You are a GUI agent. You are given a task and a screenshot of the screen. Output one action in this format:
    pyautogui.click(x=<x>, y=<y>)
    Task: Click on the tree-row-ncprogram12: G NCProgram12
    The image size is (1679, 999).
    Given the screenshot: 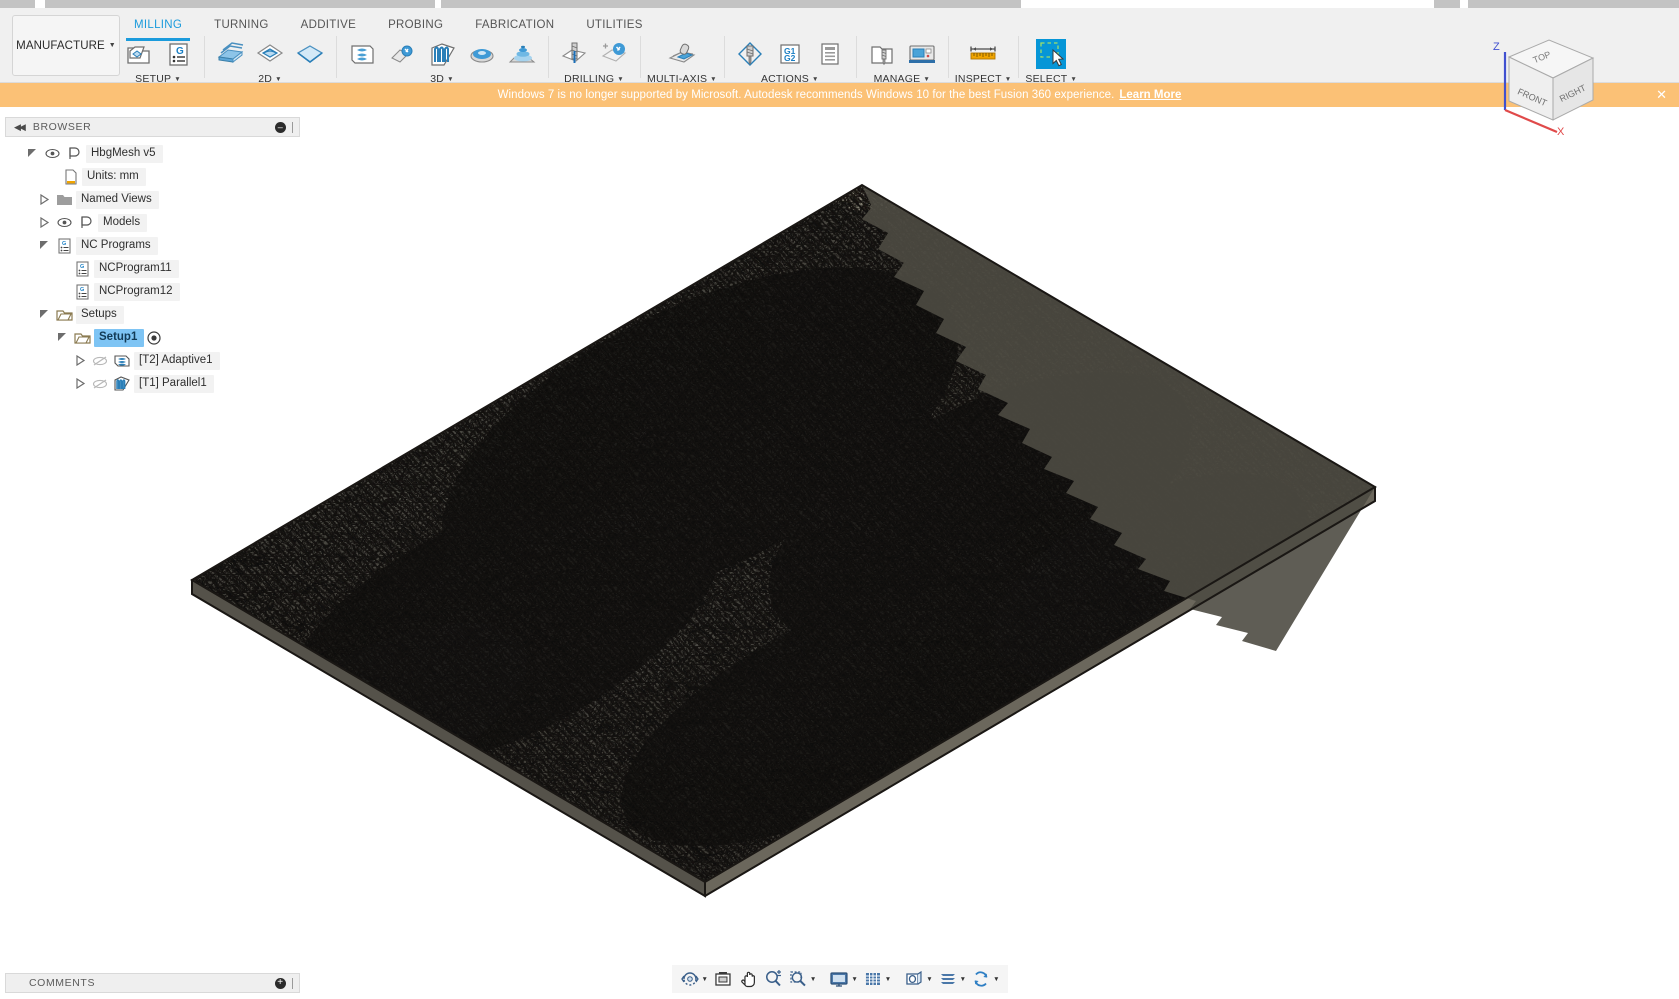 What is the action you would take?
    pyautogui.click(x=152, y=291)
    